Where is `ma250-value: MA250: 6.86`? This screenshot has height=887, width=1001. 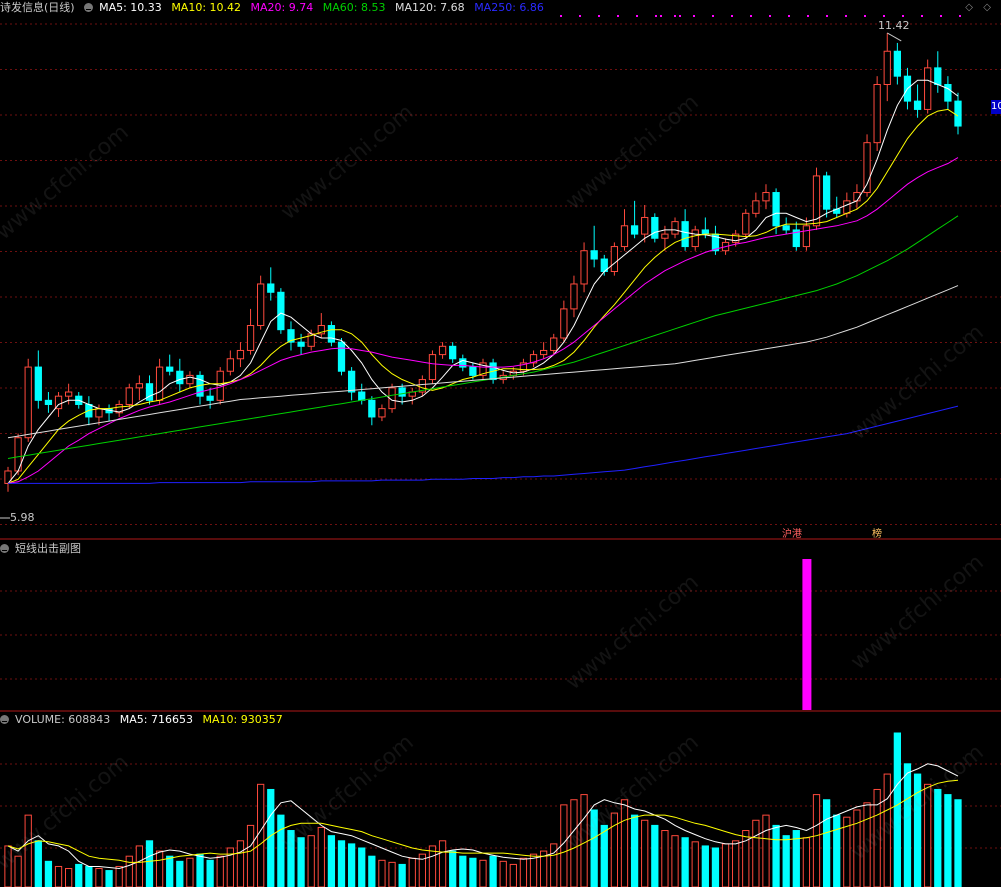 ma250-value: MA250: 6.86 is located at coordinates (509, 7).